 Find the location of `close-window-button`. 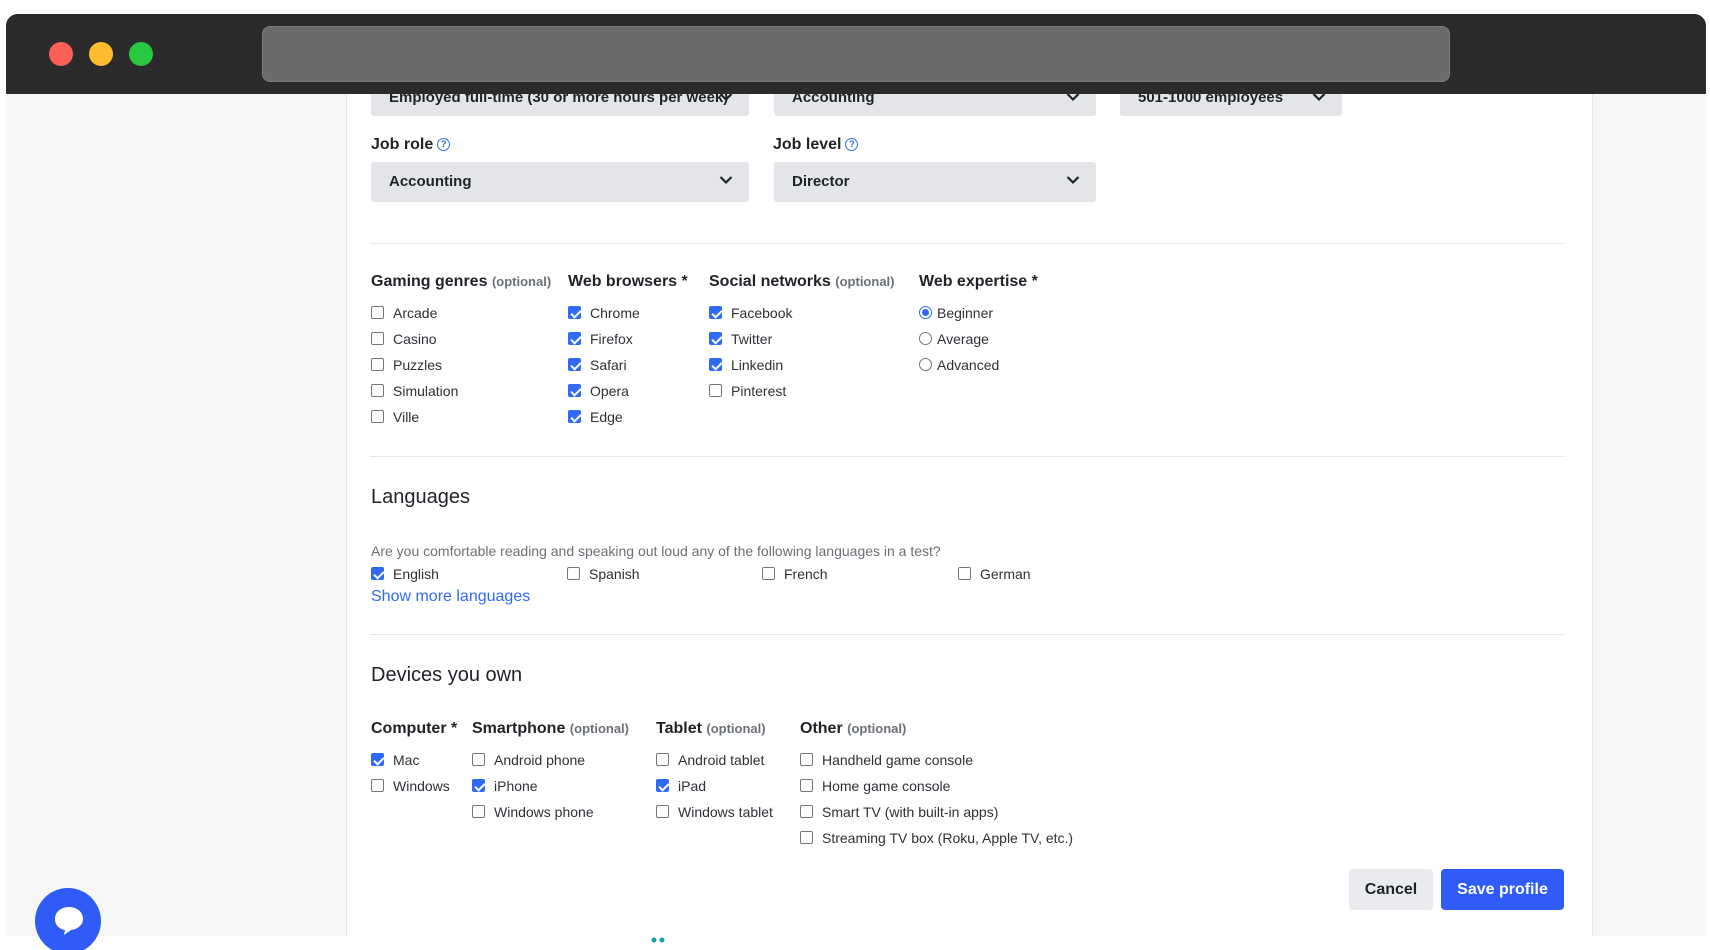

close-window-button is located at coordinates (61, 54).